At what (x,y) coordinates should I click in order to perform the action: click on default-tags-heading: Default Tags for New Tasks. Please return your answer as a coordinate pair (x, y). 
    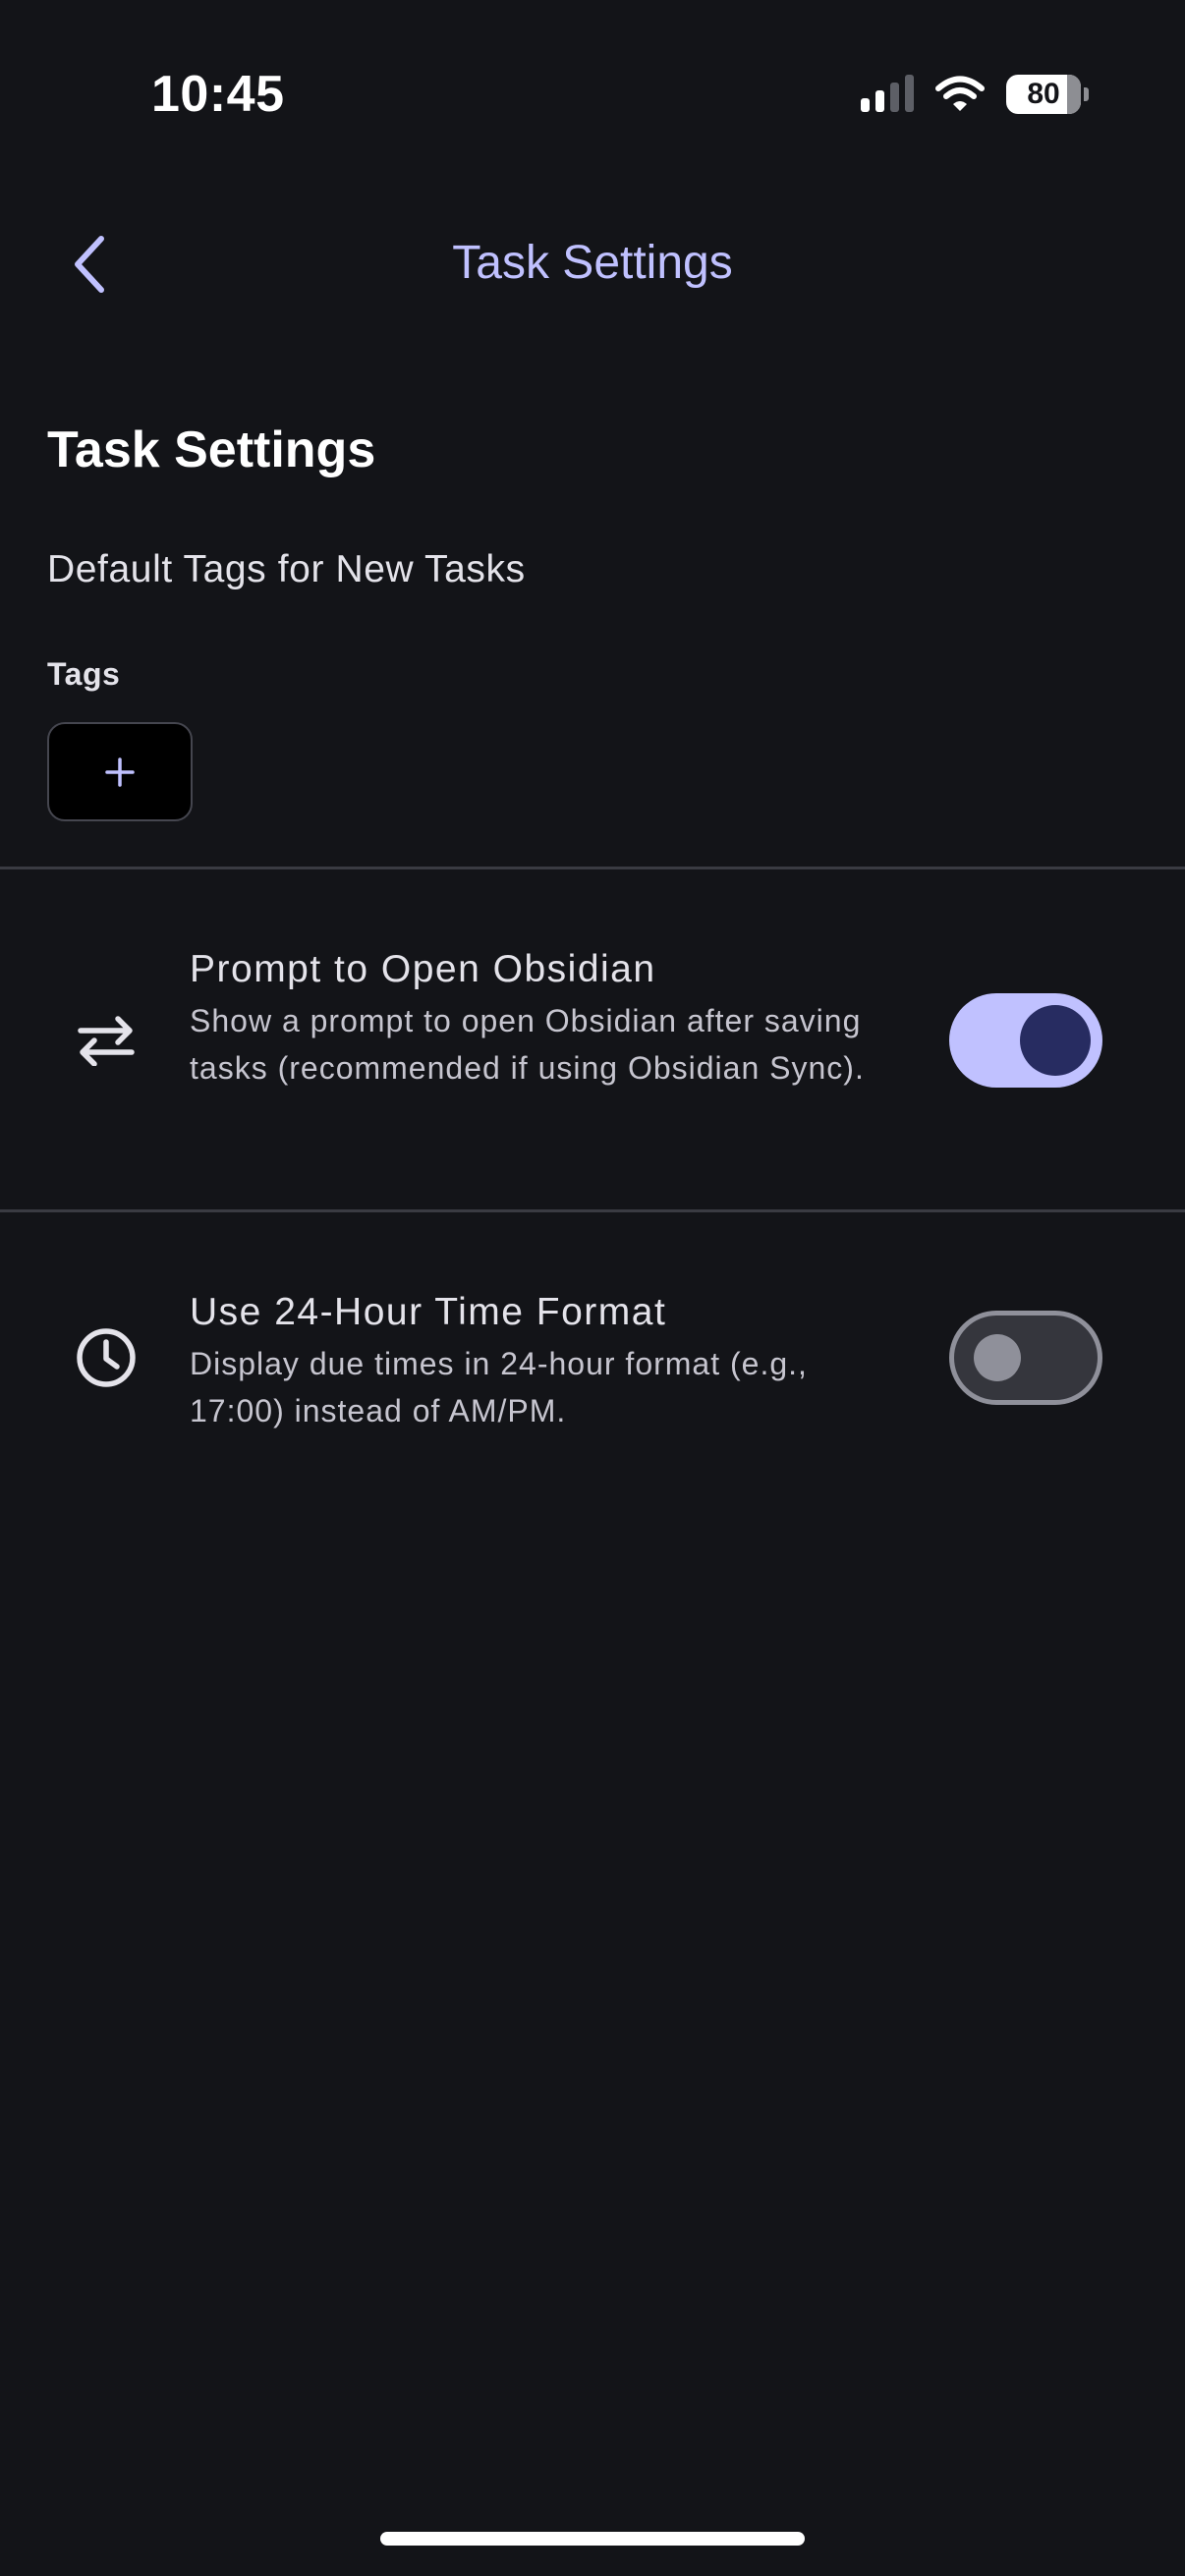
    Looking at the image, I should click on (287, 569).